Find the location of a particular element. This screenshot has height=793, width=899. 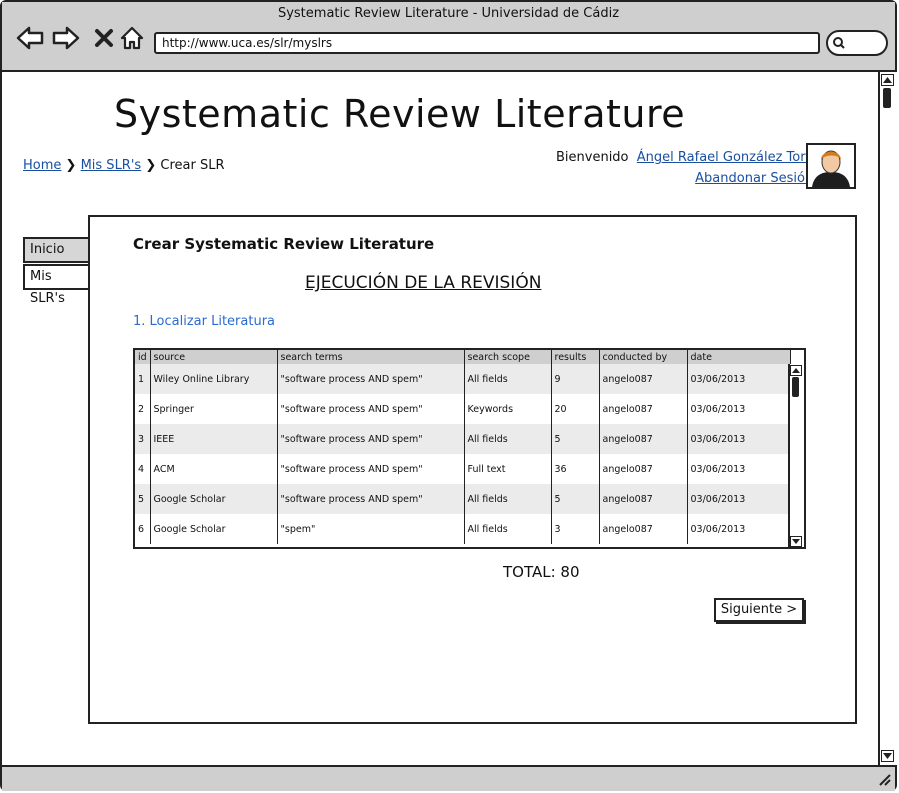

page-scrollbar is located at coordinates (887, 418).